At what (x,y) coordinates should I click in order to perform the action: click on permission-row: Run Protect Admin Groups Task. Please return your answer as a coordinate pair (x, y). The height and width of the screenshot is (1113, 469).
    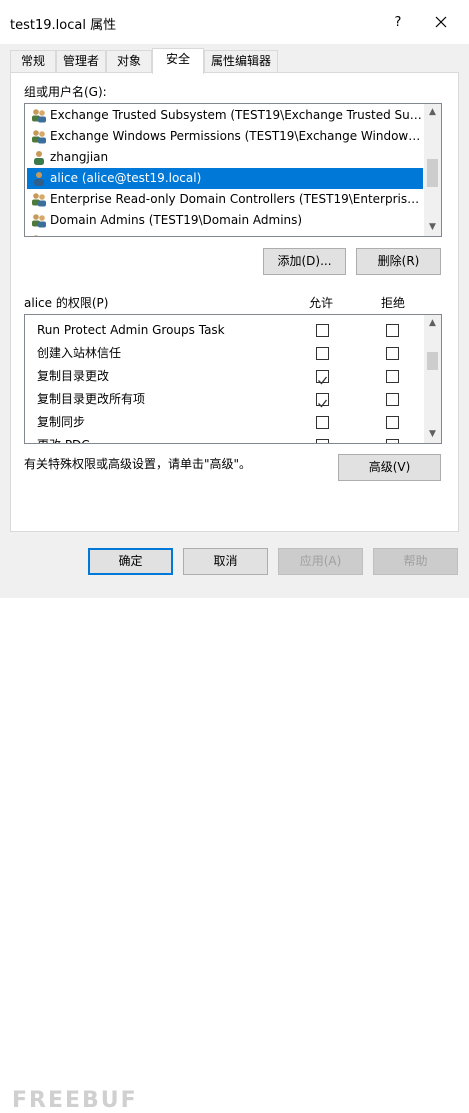
    Looking at the image, I should click on (225, 330).